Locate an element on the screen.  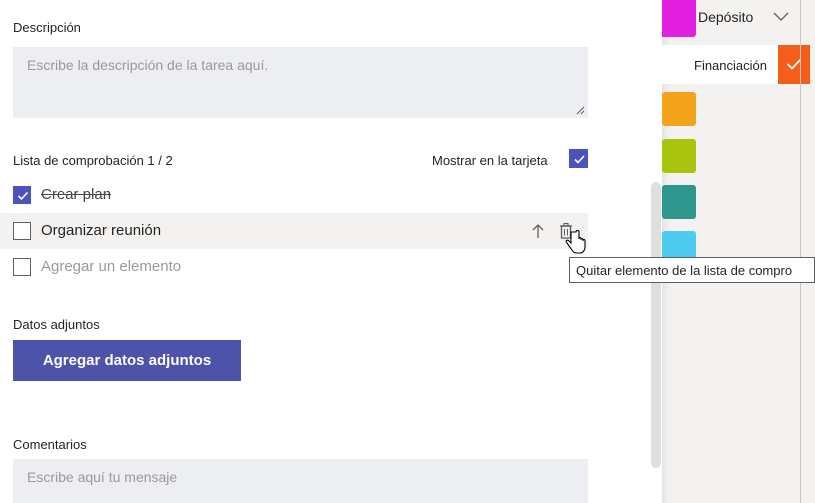
show-on-card-checkbox is located at coordinates (578, 158).